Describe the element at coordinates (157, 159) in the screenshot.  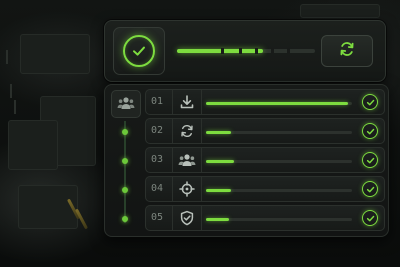
I see `task-number: 03` at that location.